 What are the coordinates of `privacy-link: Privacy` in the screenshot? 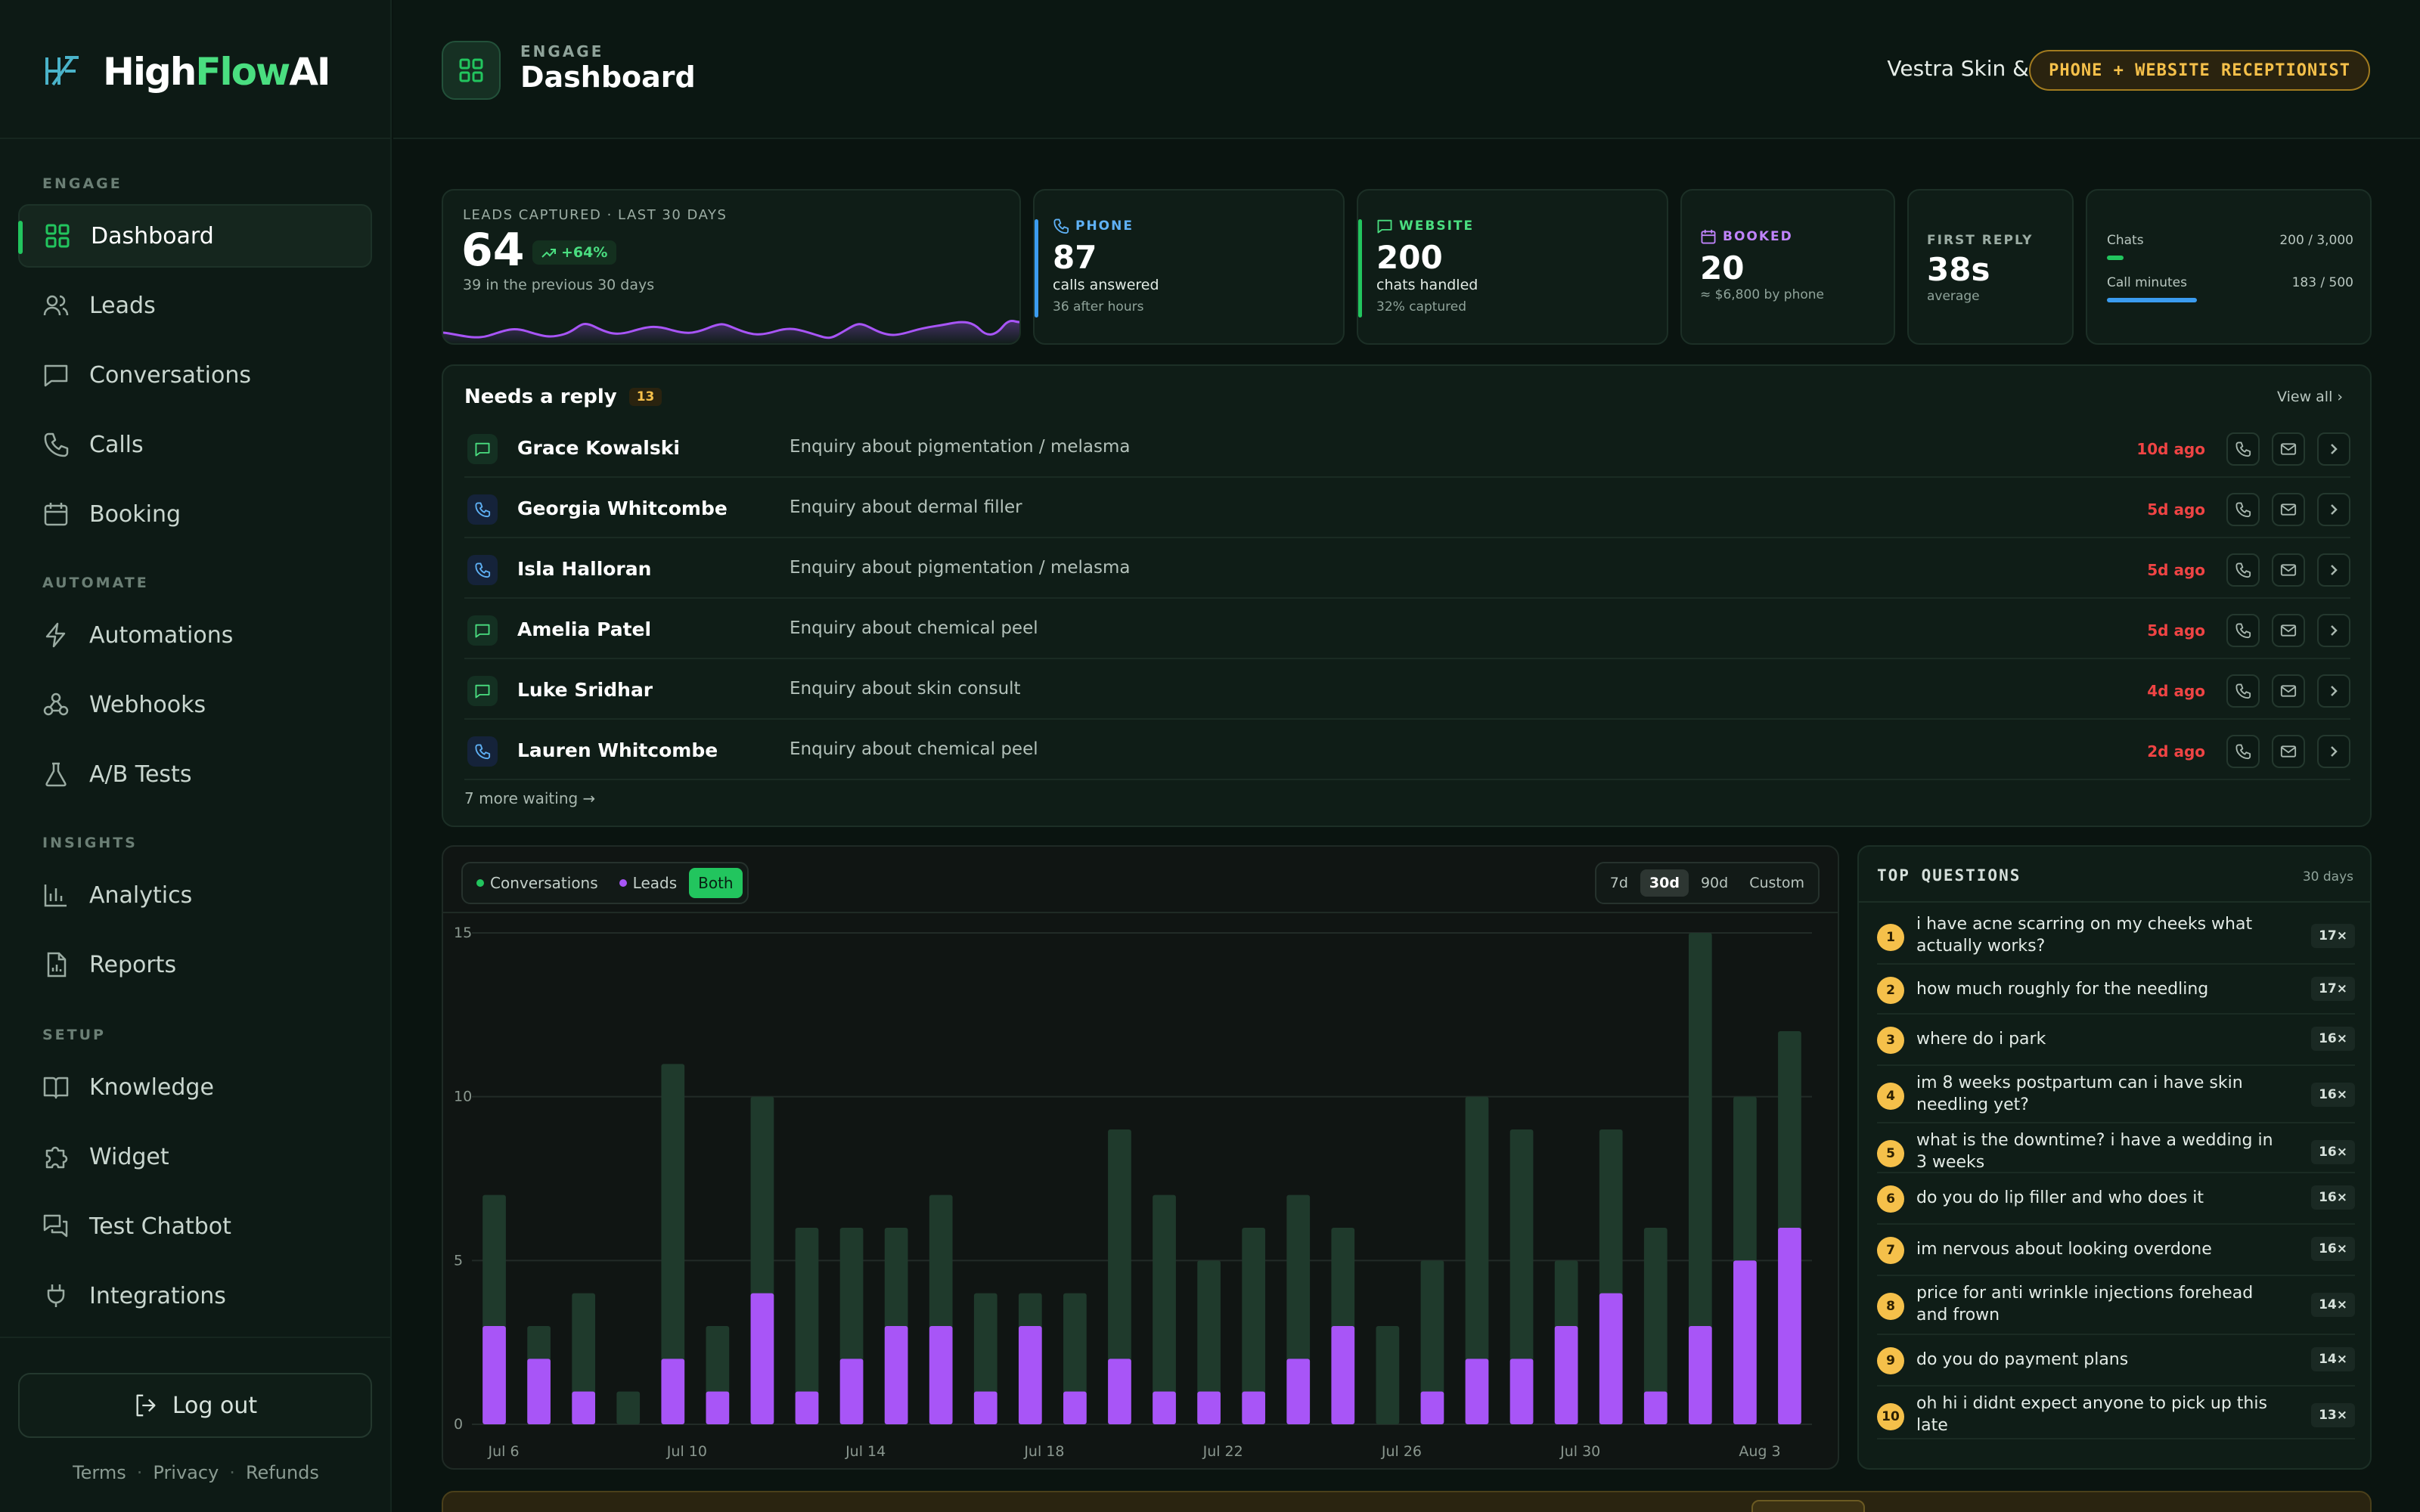 It's located at (186, 1472).